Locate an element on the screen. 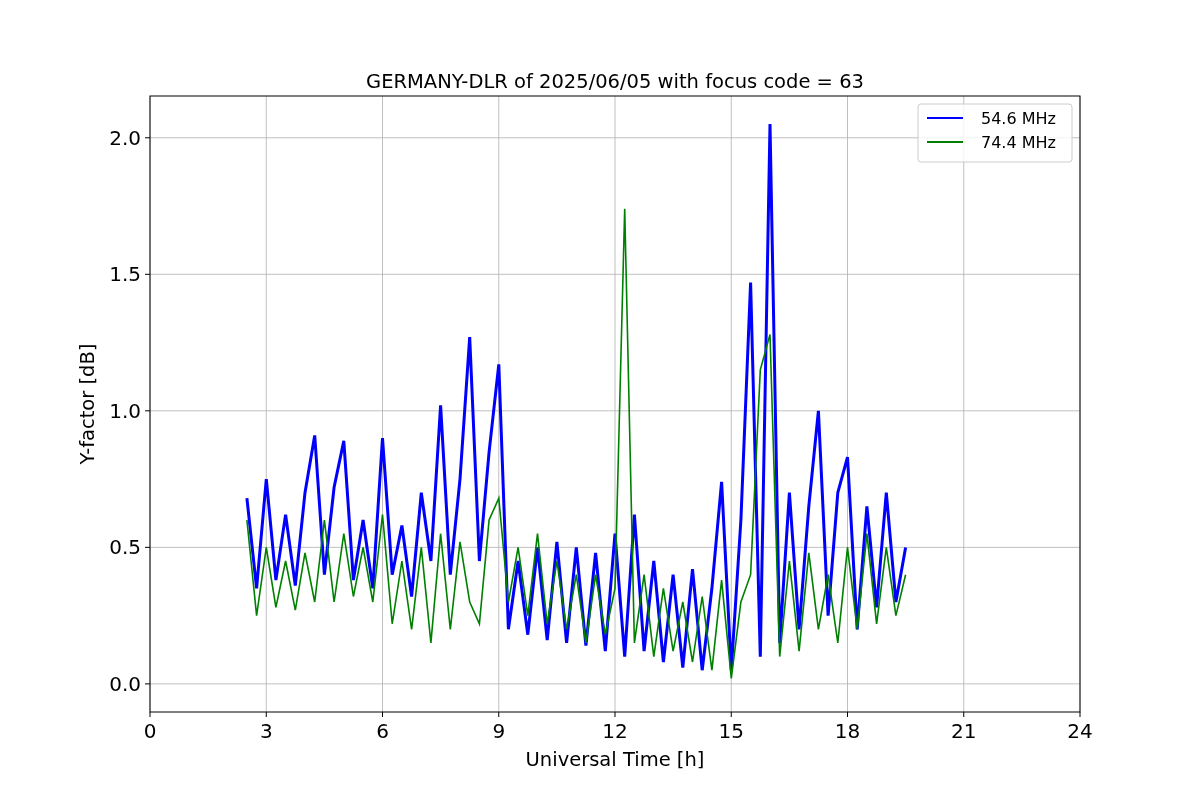 This screenshot has width=1200, height=800. y-axis-label: Y-factor [dB] is located at coordinates (87, 404).